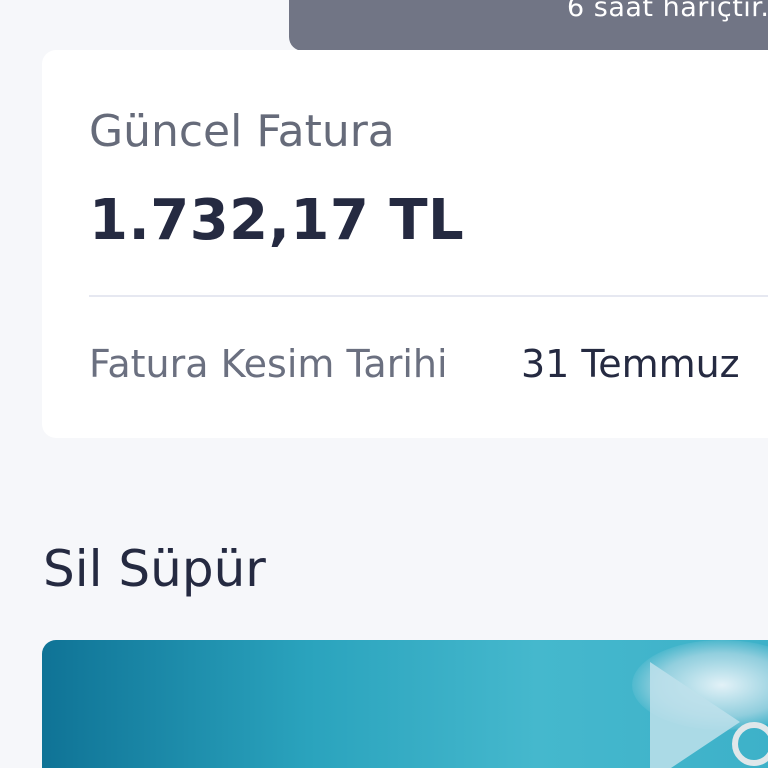 The width and height of the screenshot is (768, 768). What do you see at coordinates (428, 296) in the screenshot?
I see `divider` at bounding box center [428, 296].